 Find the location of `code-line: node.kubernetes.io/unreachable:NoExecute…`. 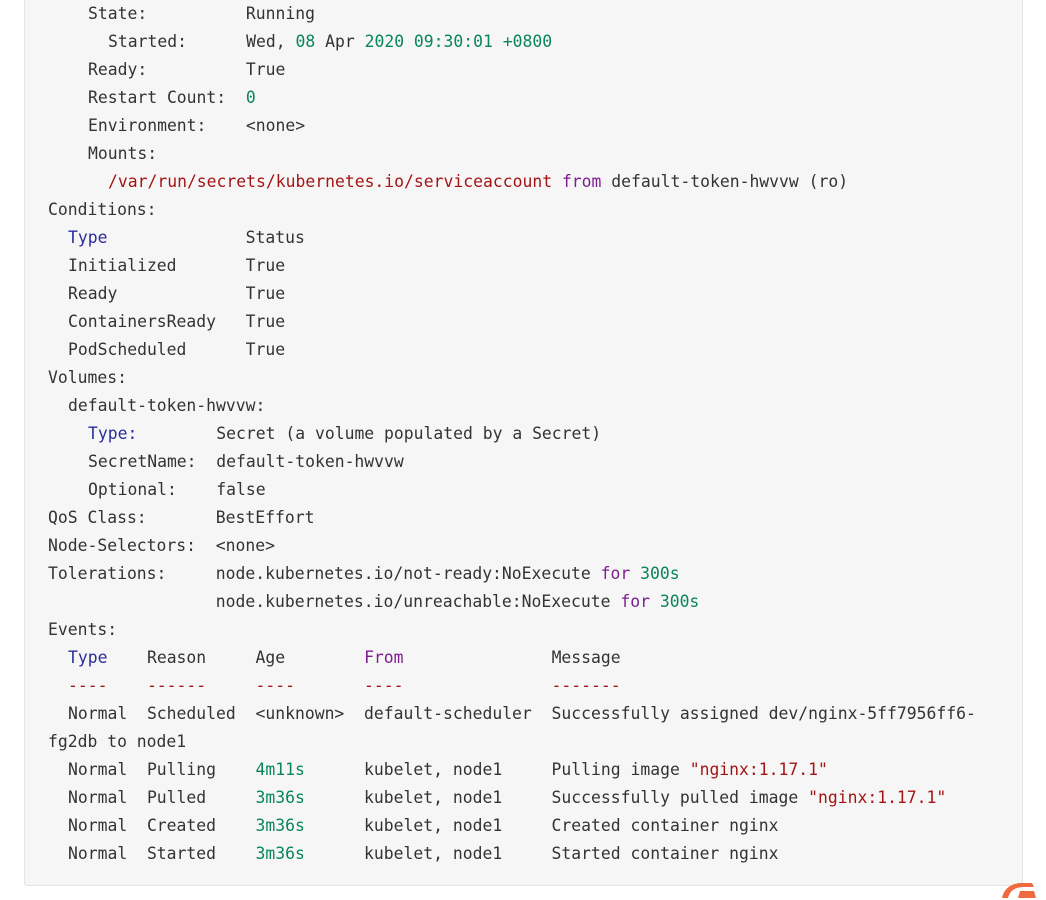

code-line: node.kubernetes.io/unreachable:NoExecute… is located at coordinates (374, 602).